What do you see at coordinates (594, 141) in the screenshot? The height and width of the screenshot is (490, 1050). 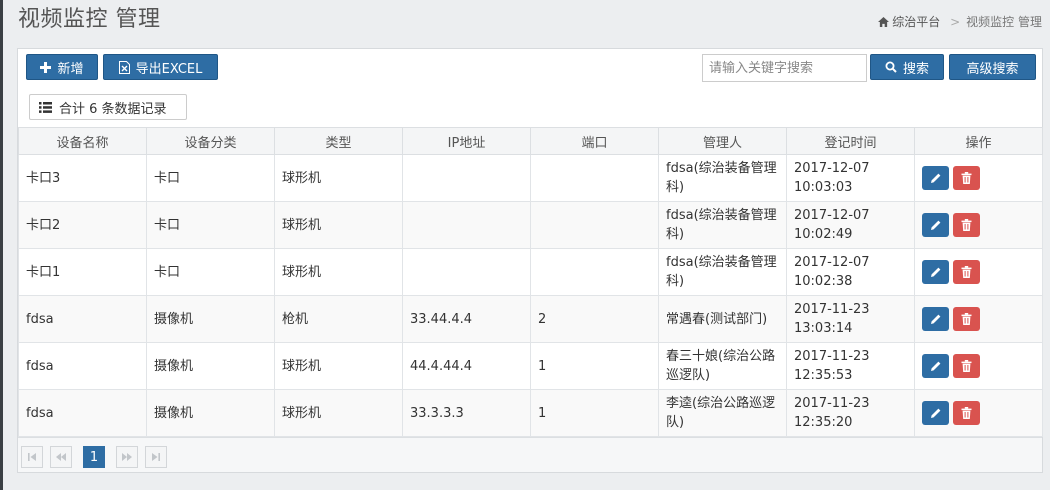 I see `col-header-port: 端口` at bounding box center [594, 141].